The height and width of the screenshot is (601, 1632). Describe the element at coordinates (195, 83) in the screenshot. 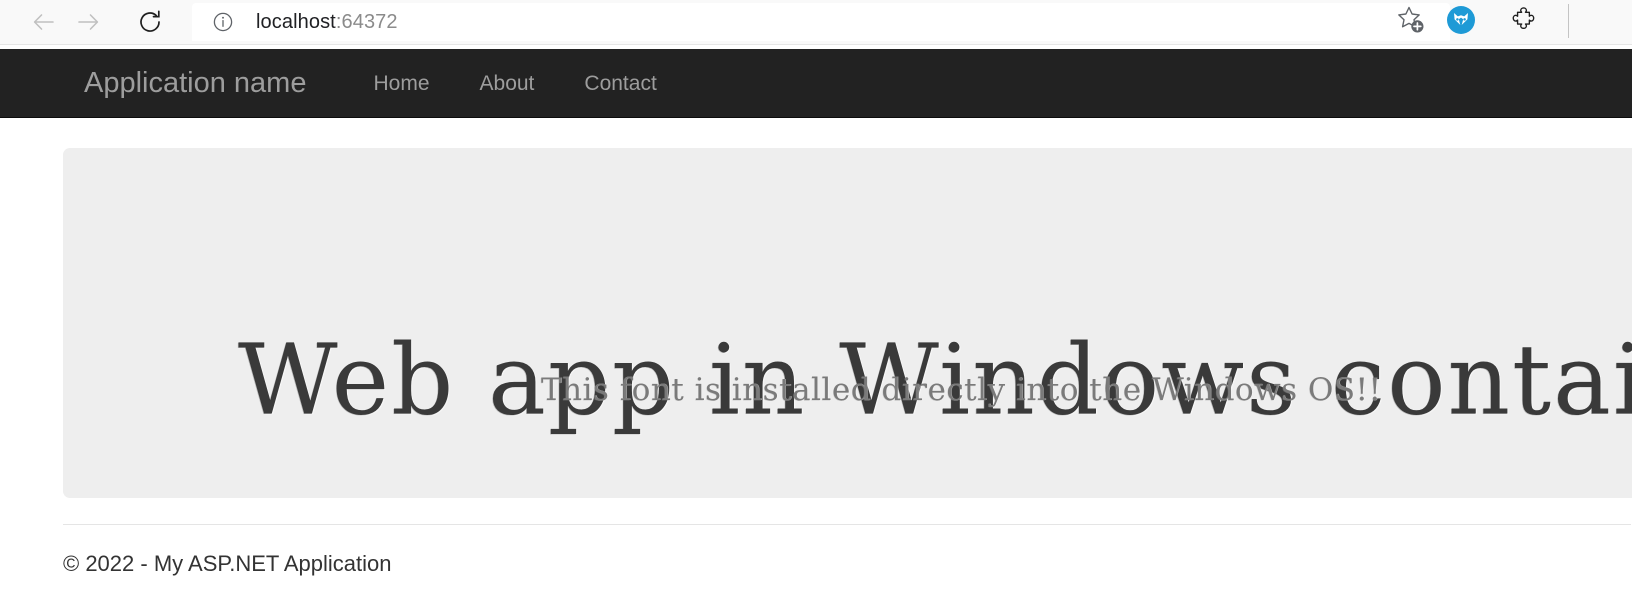

I see `navbar-brand: Application name` at that location.